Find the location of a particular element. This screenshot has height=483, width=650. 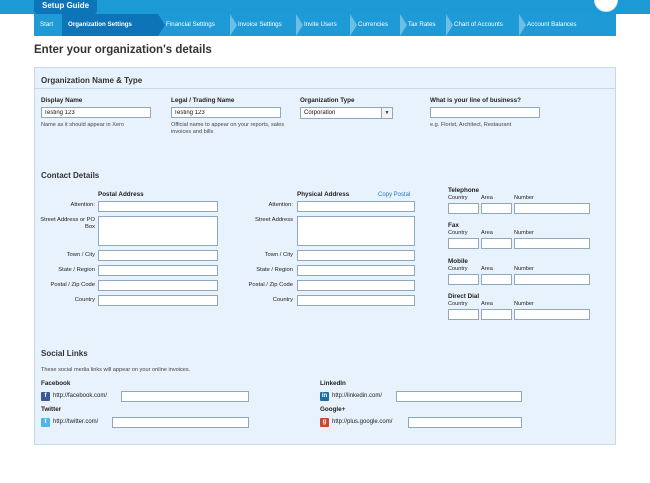

setup-guide-tab: Setup Guide is located at coordinates (66, 7).